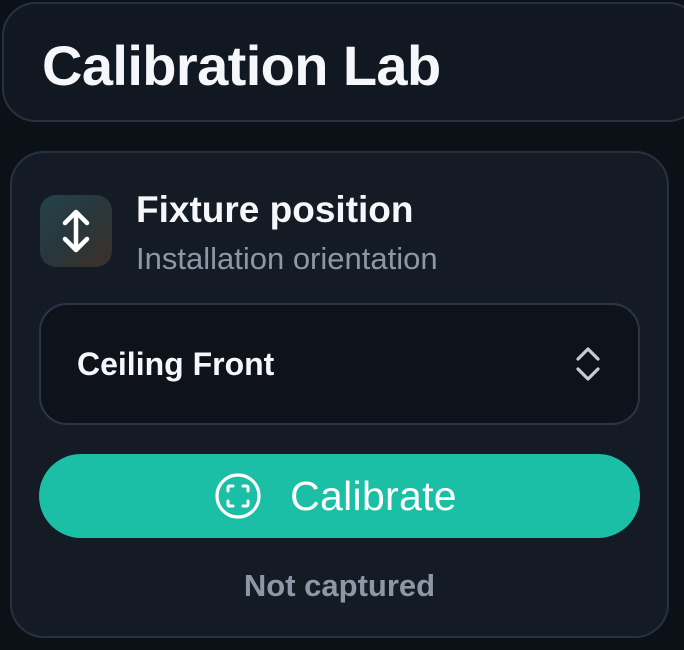 Image resolution: width=684 pixels, height=650 pixels. I want to click on section-title: Fixture position, so click(275, 209).